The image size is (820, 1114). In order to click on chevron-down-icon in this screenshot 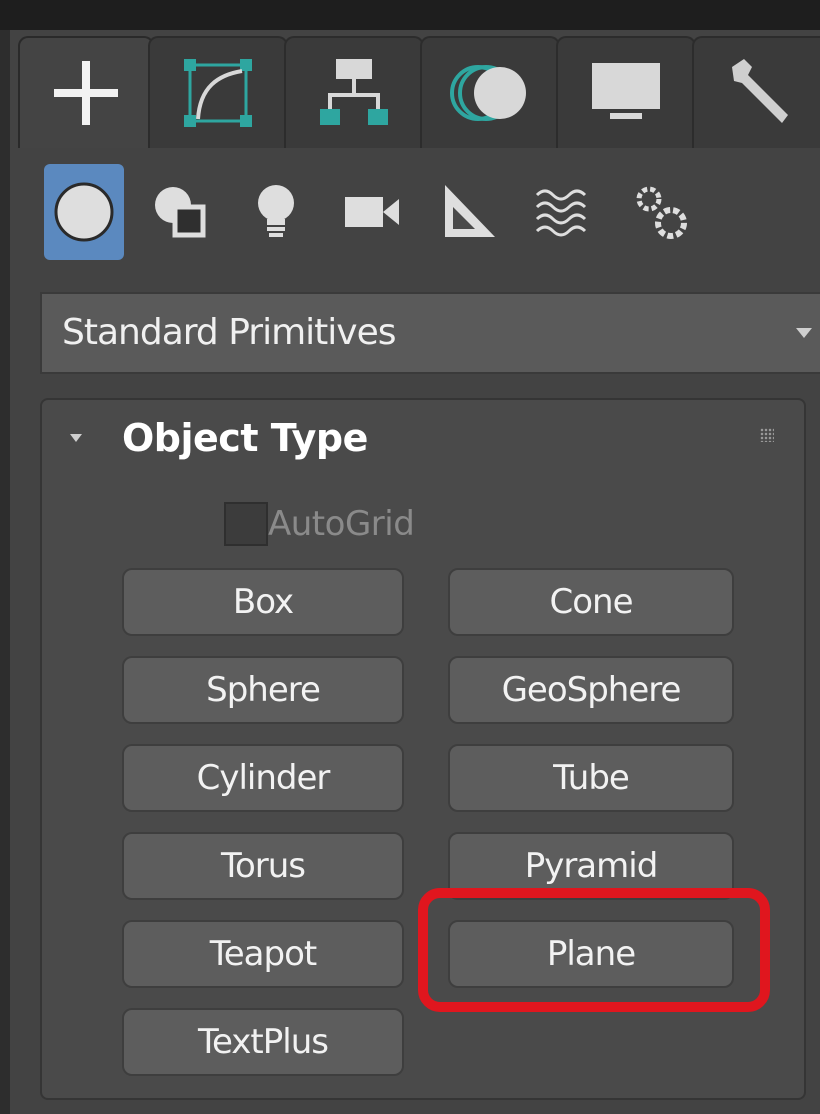, I will do `click(804, 333)`.